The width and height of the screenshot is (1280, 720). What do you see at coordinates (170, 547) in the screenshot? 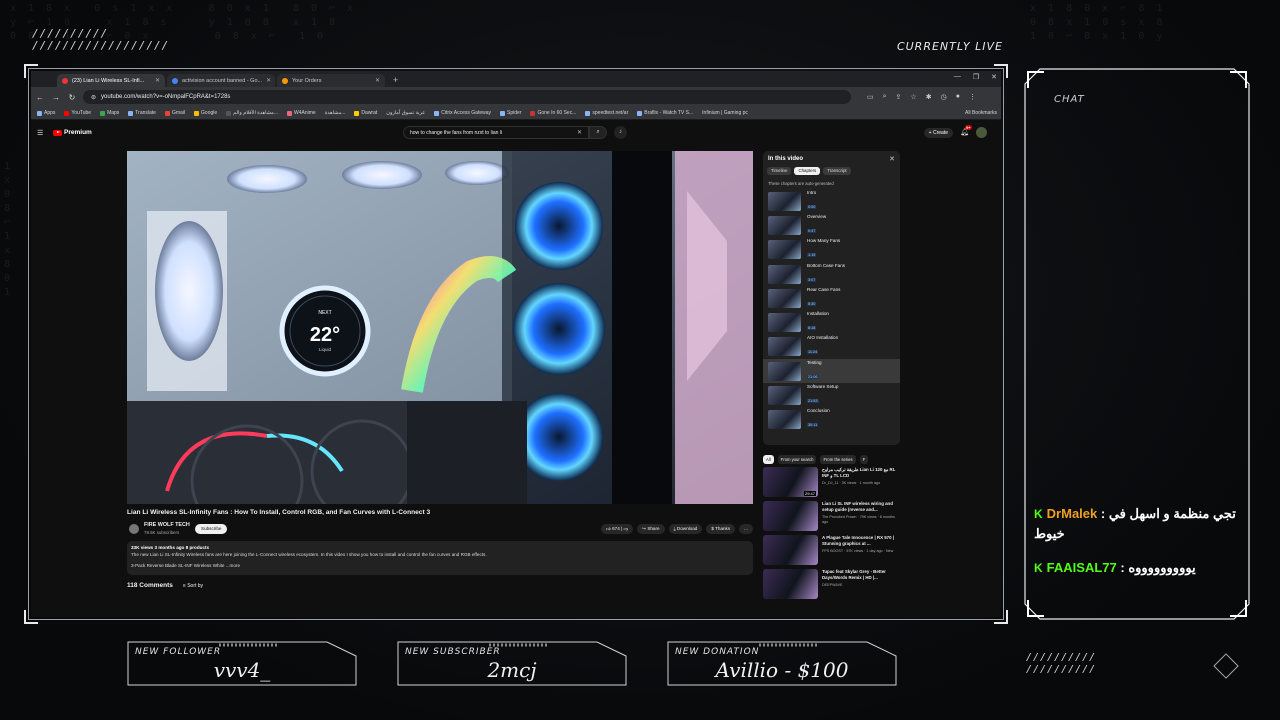
I see `description-meta: 33K views 3 months ago 8 products` at bounding box center [170, 547].